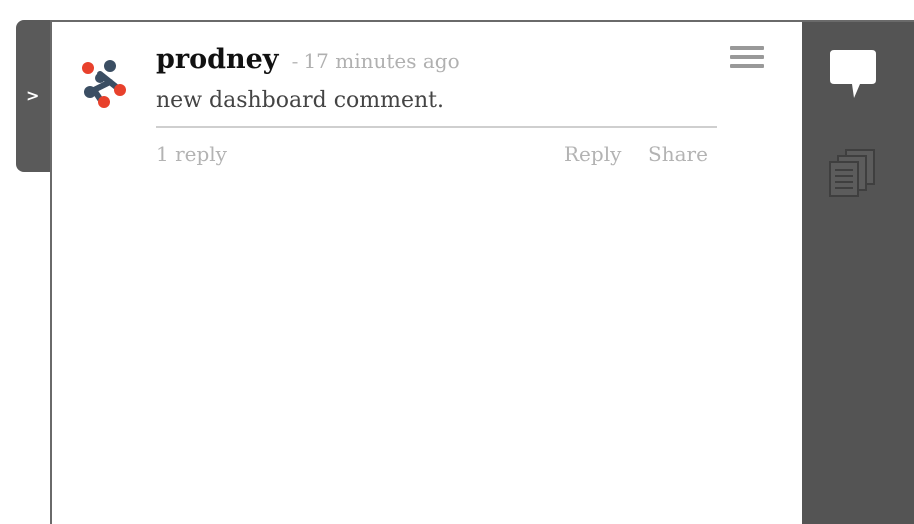 This screenshot has width=914, height=524. I want to click on molecule-avatar-icon, so click(104, 84).